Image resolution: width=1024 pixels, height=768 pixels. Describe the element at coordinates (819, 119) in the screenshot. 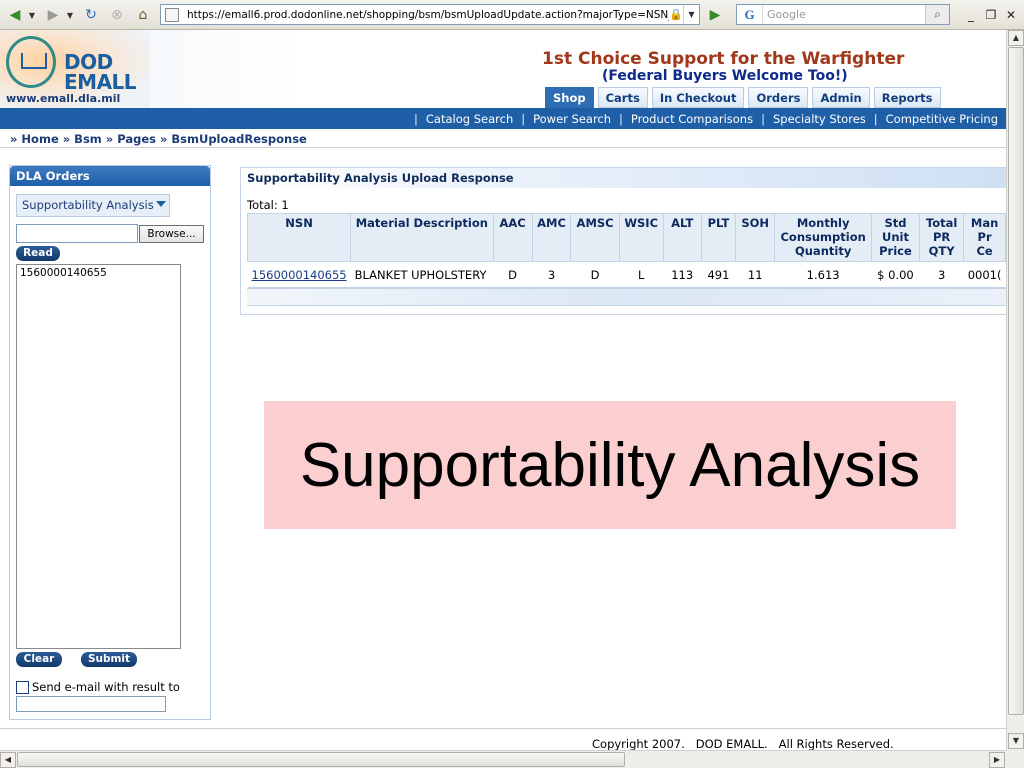

I see `nav-specialty-stores: Specialty Stores` at that location.